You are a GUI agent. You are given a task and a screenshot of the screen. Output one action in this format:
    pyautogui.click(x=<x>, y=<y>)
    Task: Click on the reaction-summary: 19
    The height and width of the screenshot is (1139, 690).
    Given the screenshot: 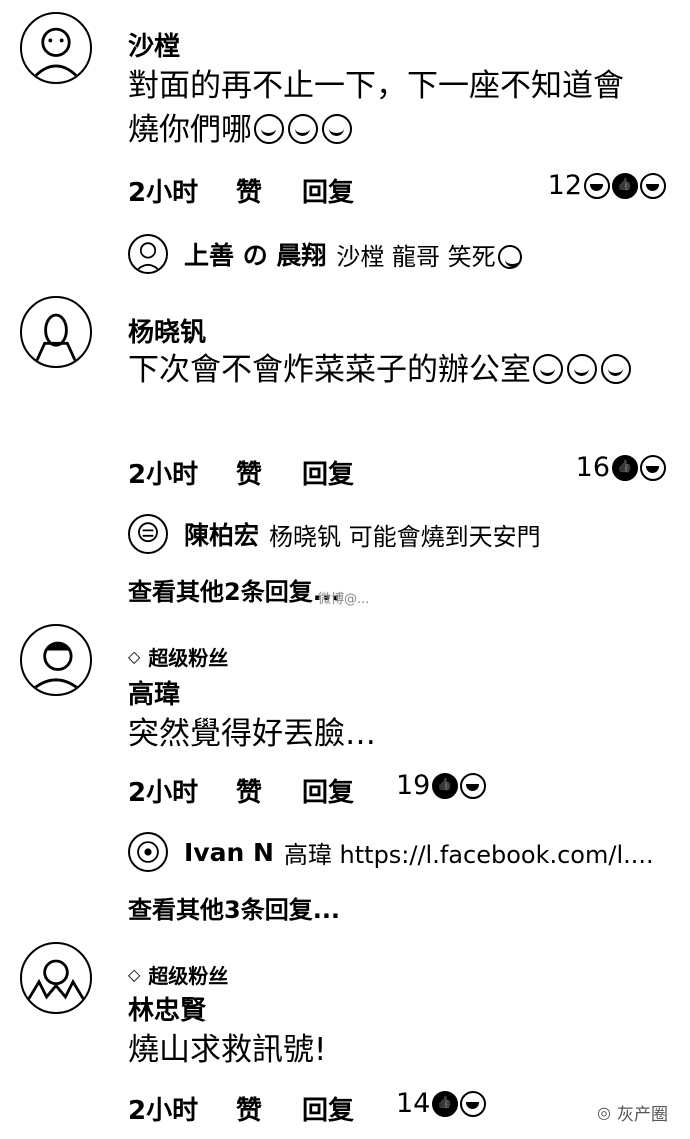 What is the action you would take?
    pyautogui.click(x=441, y=785)
    